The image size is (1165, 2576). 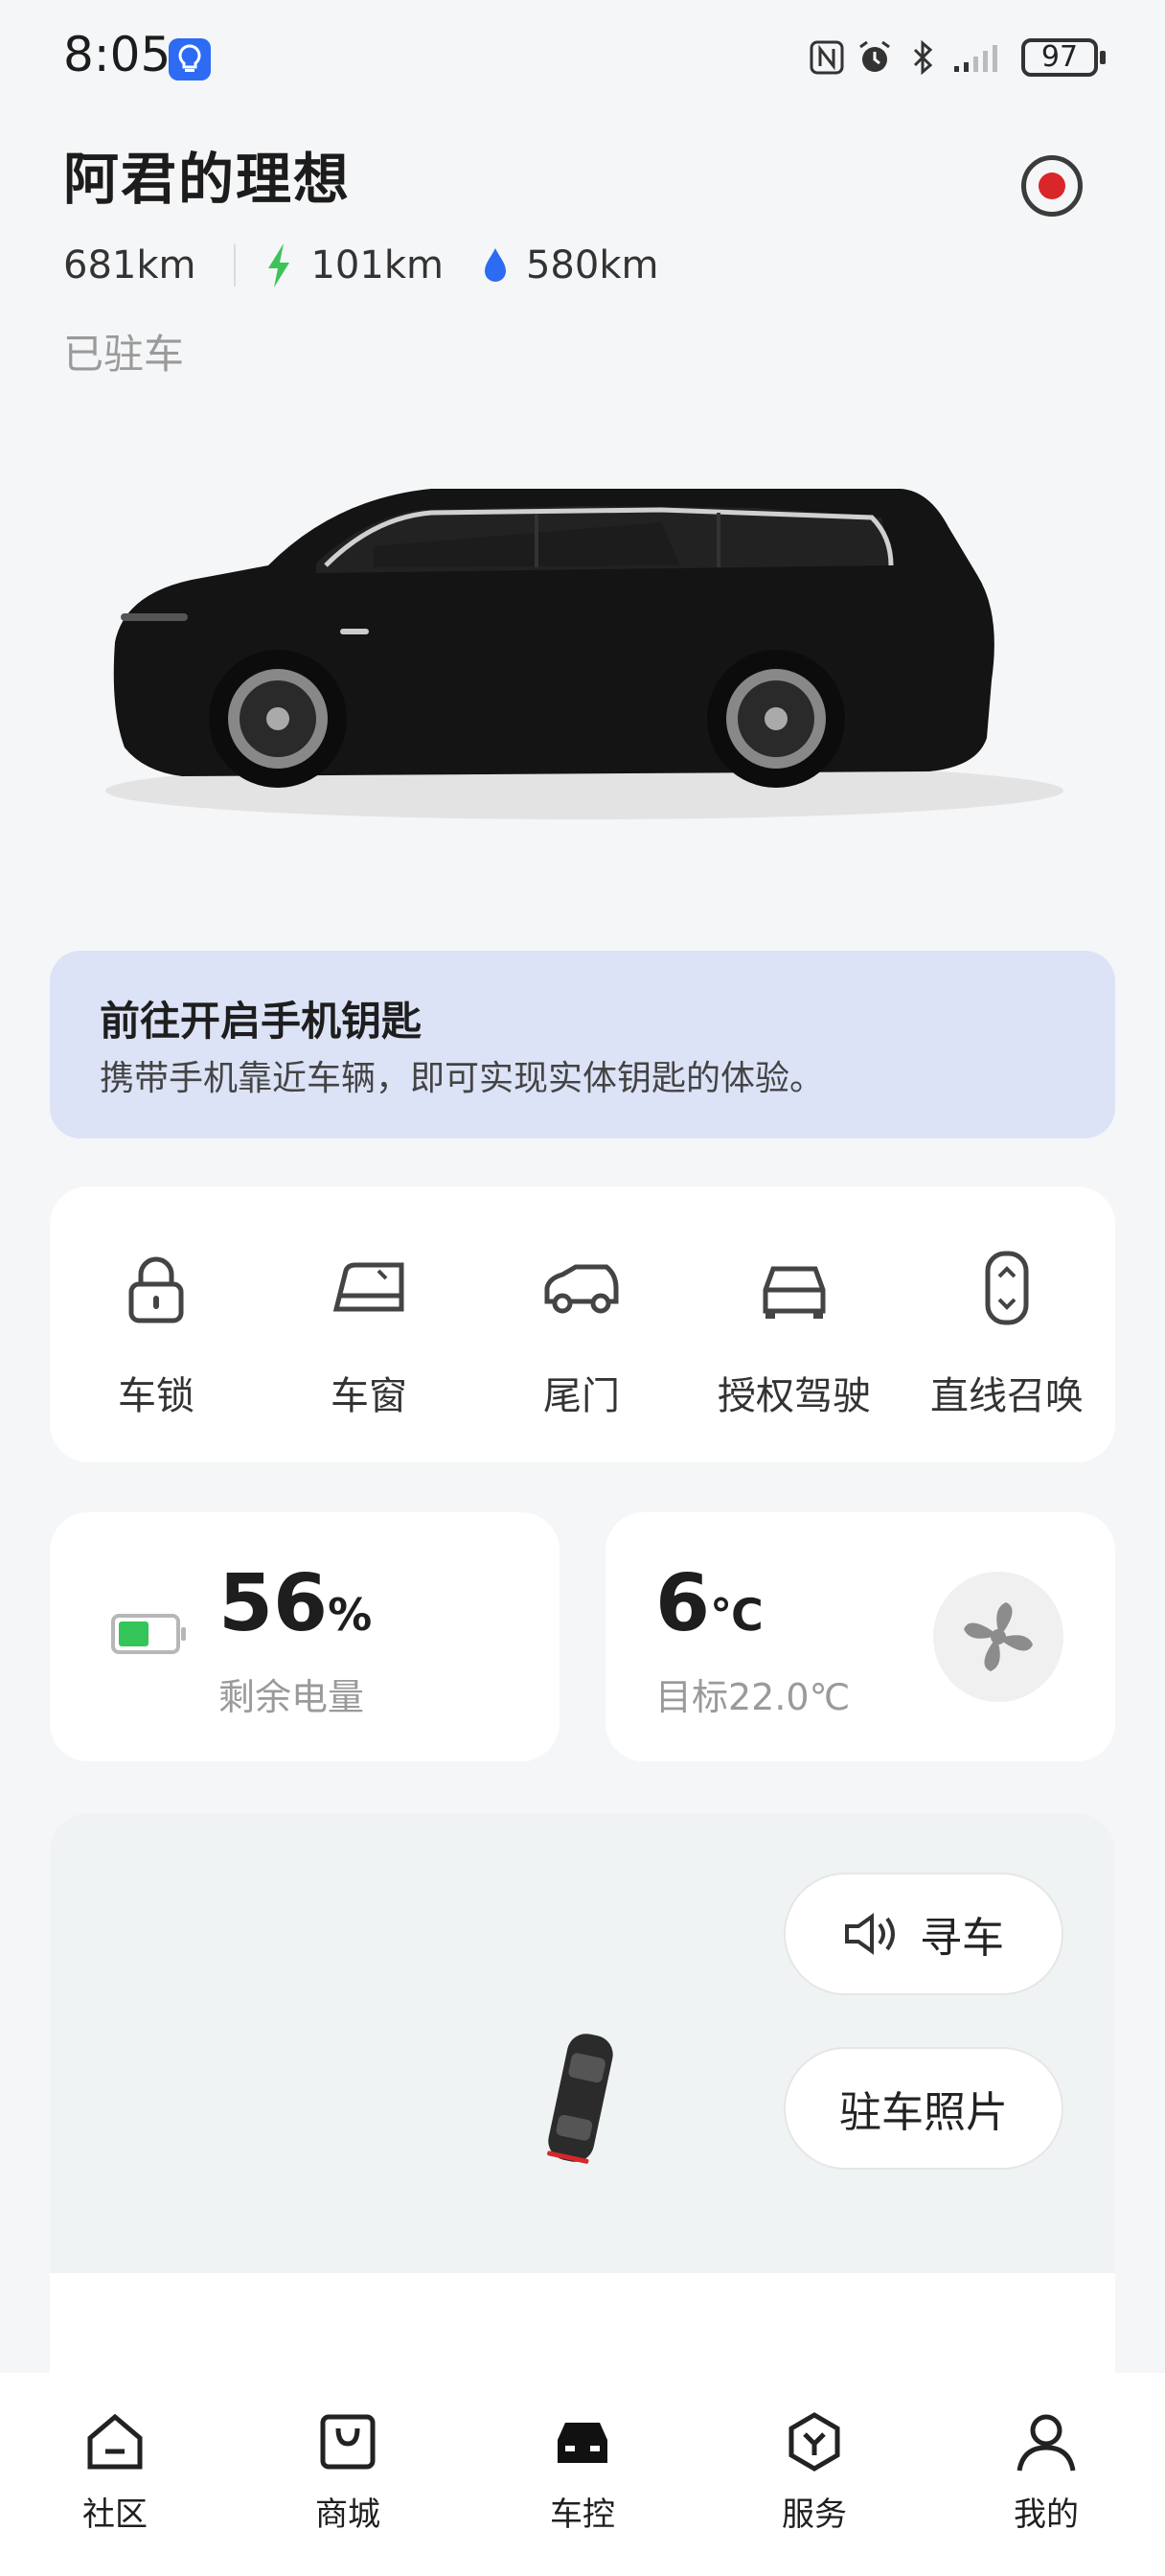 What do you see at coordinates (794, 1292) in the screenshot?
I see `car-front-icon` at bounding box center [794, 1292].